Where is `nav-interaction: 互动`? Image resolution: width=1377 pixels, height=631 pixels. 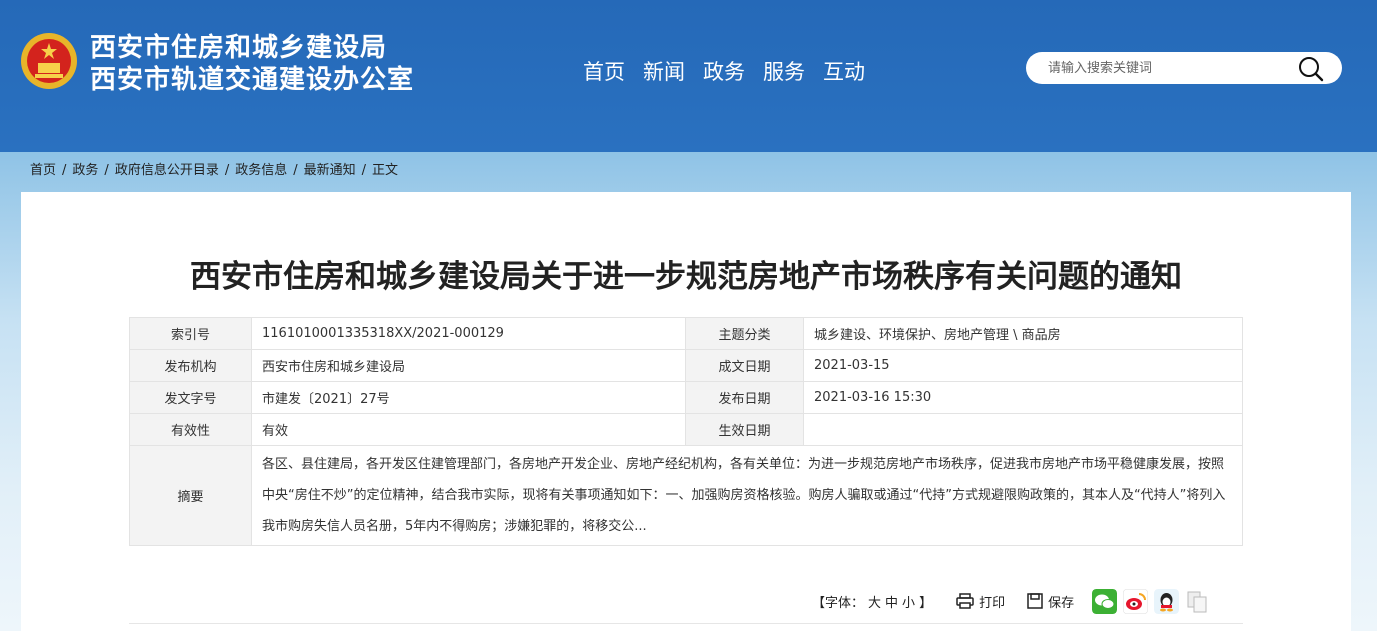
nav-interaction: 互动 is located at coordinates (844, 72).